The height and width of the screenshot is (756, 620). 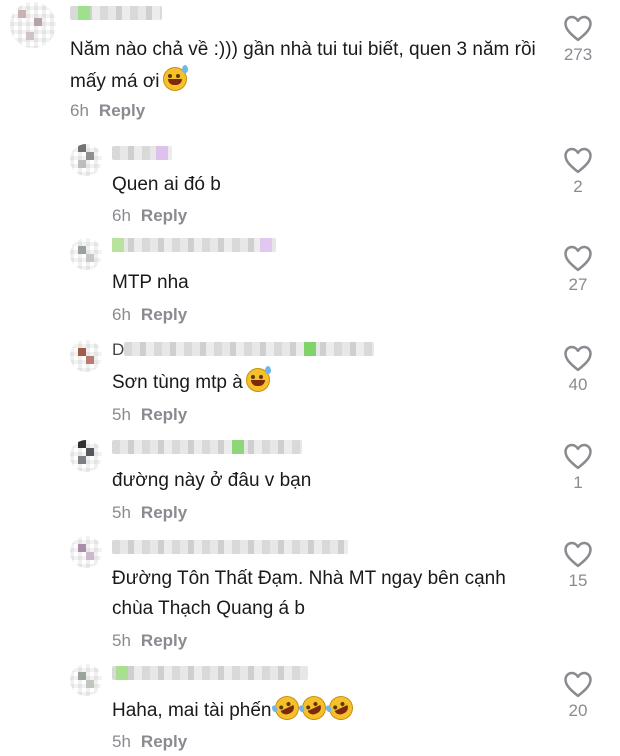 What do you see at coordinates (177, 382) in the screenshot?
I see `comment-text-content: Sơn tùng mtp à` at bounding box center [177, 382].